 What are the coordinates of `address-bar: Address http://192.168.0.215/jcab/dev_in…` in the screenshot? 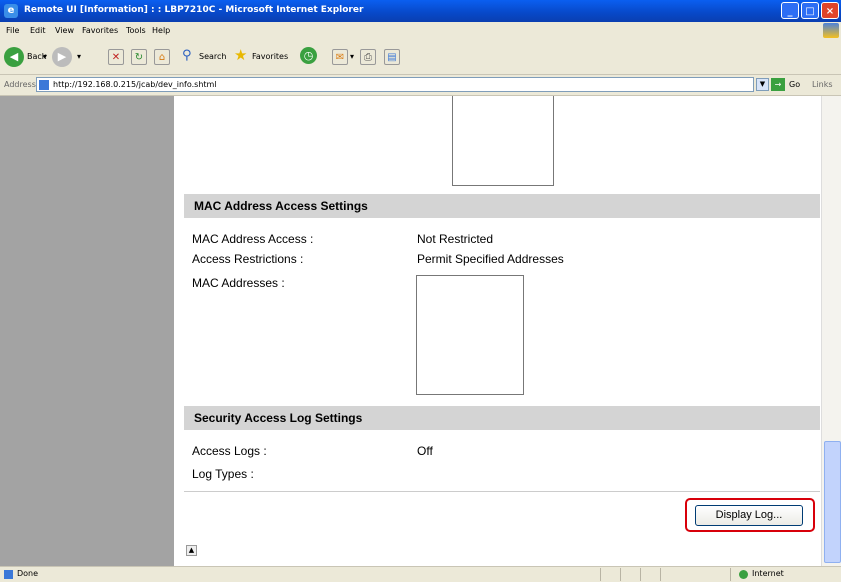 It's located at (420, 85).